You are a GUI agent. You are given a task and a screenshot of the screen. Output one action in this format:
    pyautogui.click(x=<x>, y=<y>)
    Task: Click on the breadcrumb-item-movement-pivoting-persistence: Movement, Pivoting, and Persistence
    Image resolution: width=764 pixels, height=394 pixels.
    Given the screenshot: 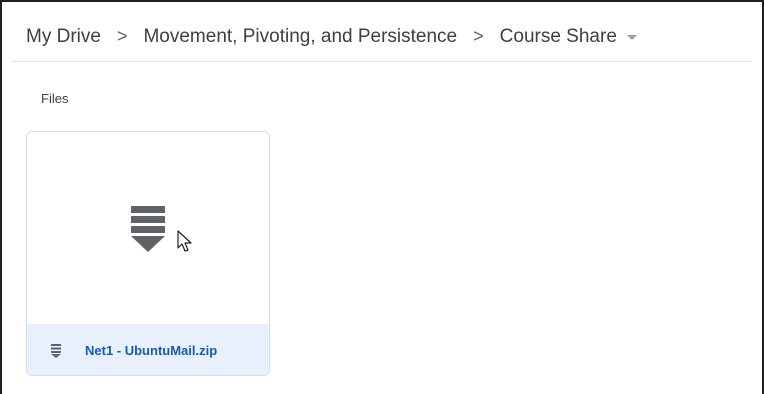 What is the action you would take?
    pyautogui.click(x=300, y=37)
    